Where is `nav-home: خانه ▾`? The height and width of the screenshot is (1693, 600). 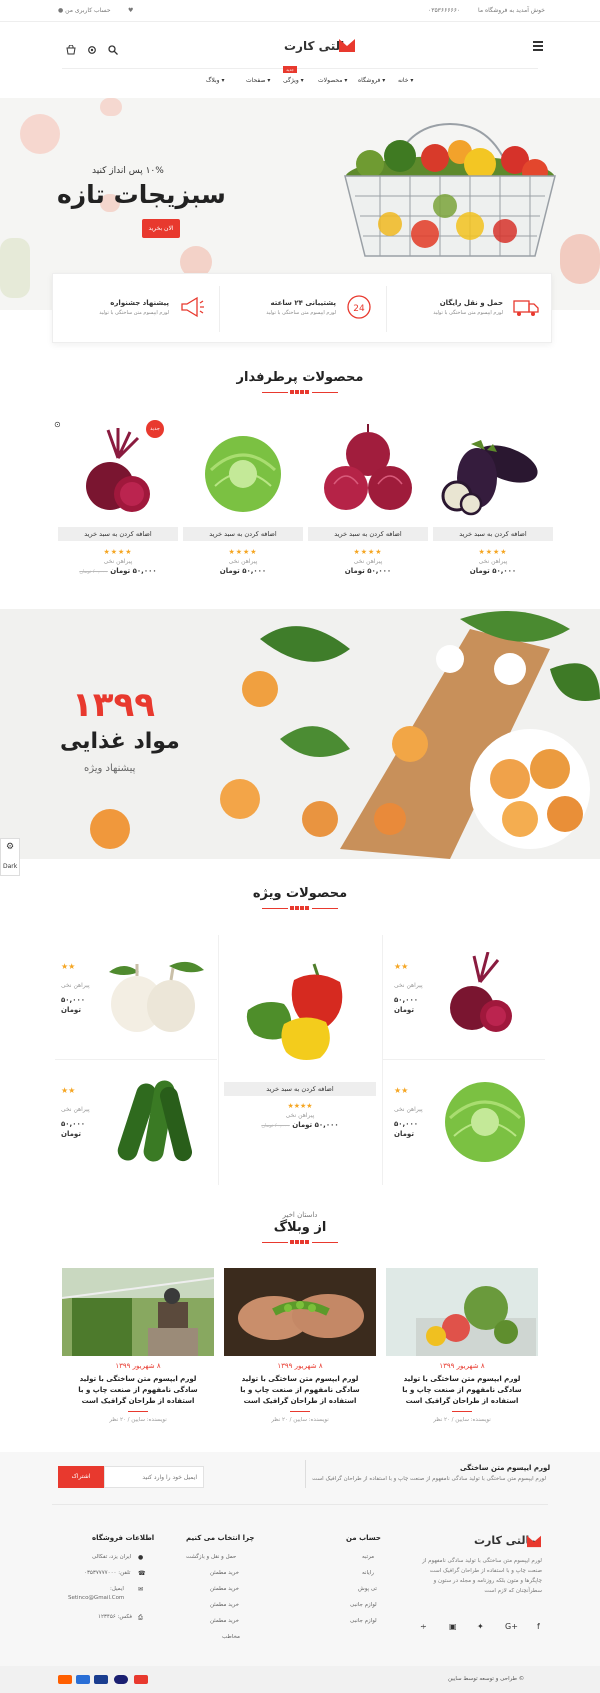
nav-home: خانه ▾ is located at coordinates (405, 80).